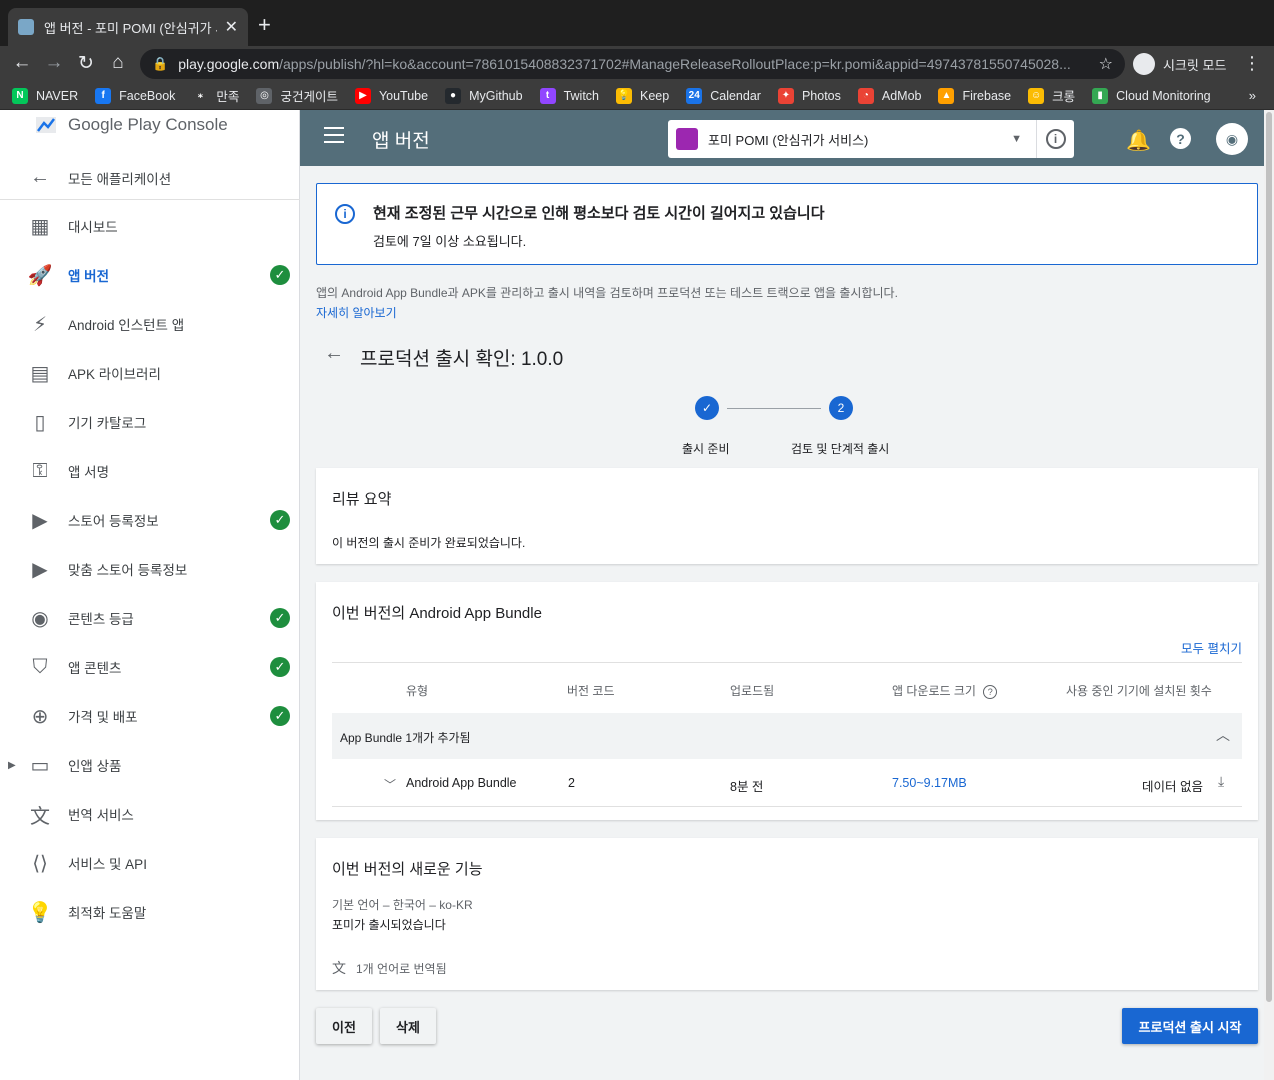 Image resolution: width=1274 pixels, height=1080 pixels. I want to click on translate-icon: 文, so click(339, 968).